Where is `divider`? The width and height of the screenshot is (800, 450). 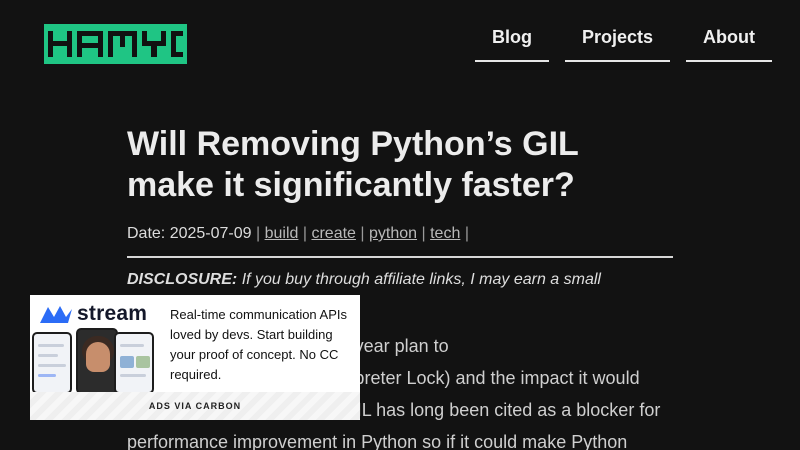 divider is located at coordinates (400, 257).